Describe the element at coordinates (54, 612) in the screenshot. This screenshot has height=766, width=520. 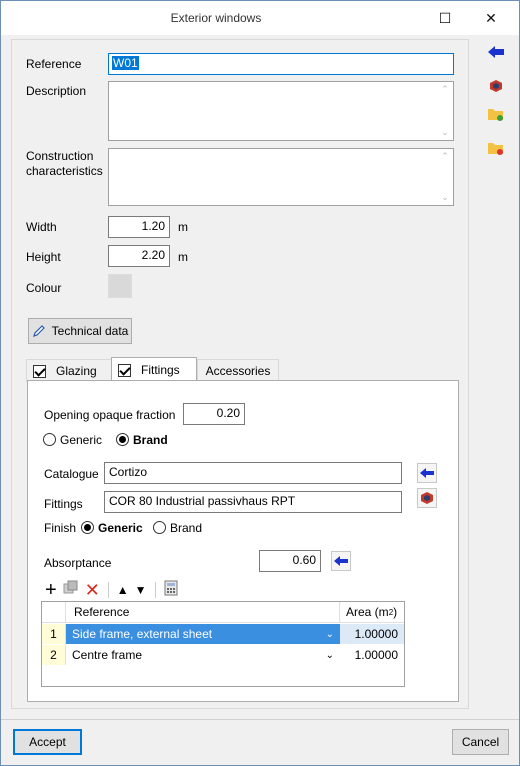
I see `table-corner` at that location.